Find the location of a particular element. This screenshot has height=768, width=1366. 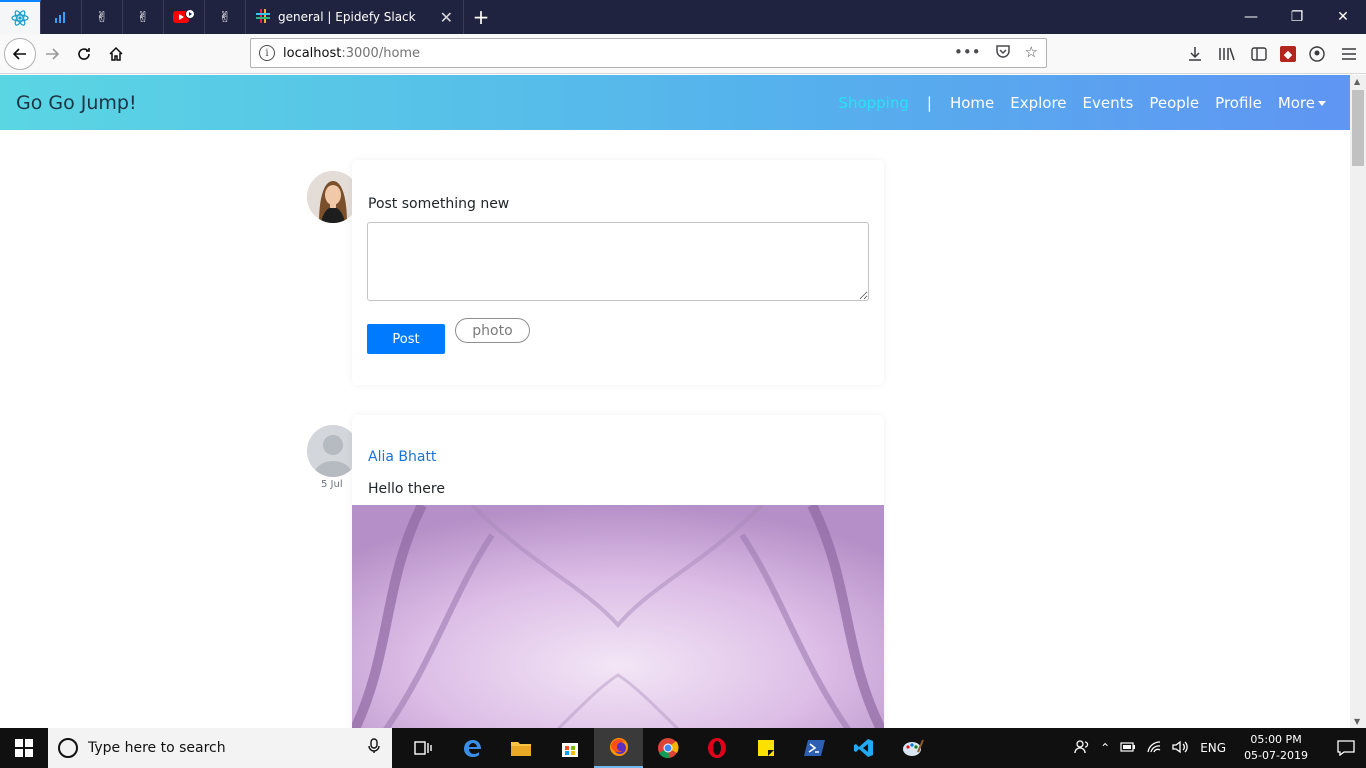

paint-icon is located at coordinates (912, 748).